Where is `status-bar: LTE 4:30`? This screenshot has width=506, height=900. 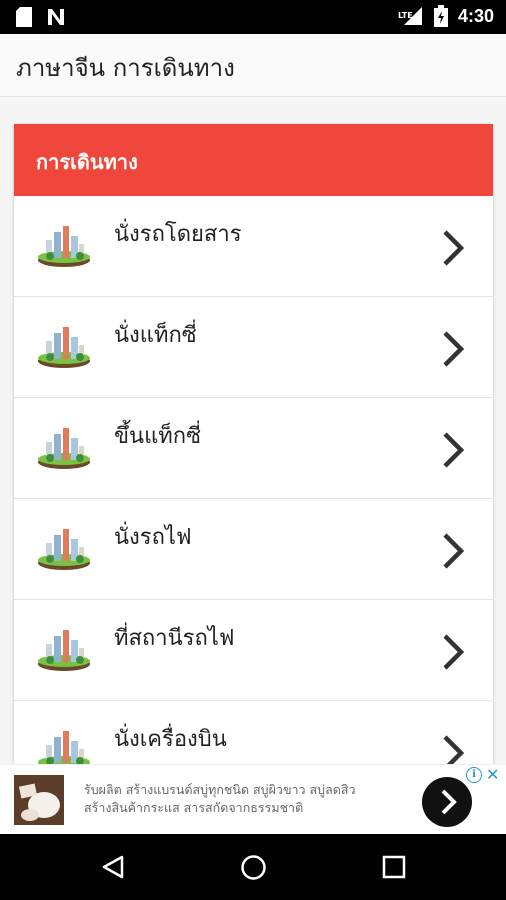 status-bar: LTE 4:30 is located at coordinates (253, 17).